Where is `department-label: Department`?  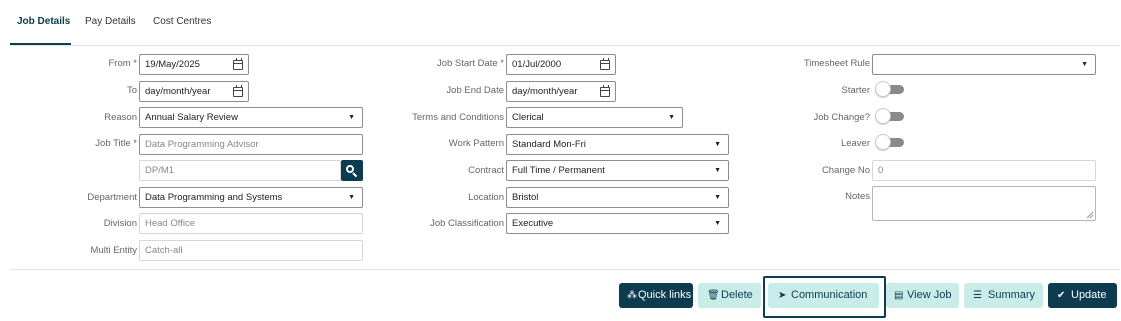
department-label: Department is located at coordinates (112, 197).